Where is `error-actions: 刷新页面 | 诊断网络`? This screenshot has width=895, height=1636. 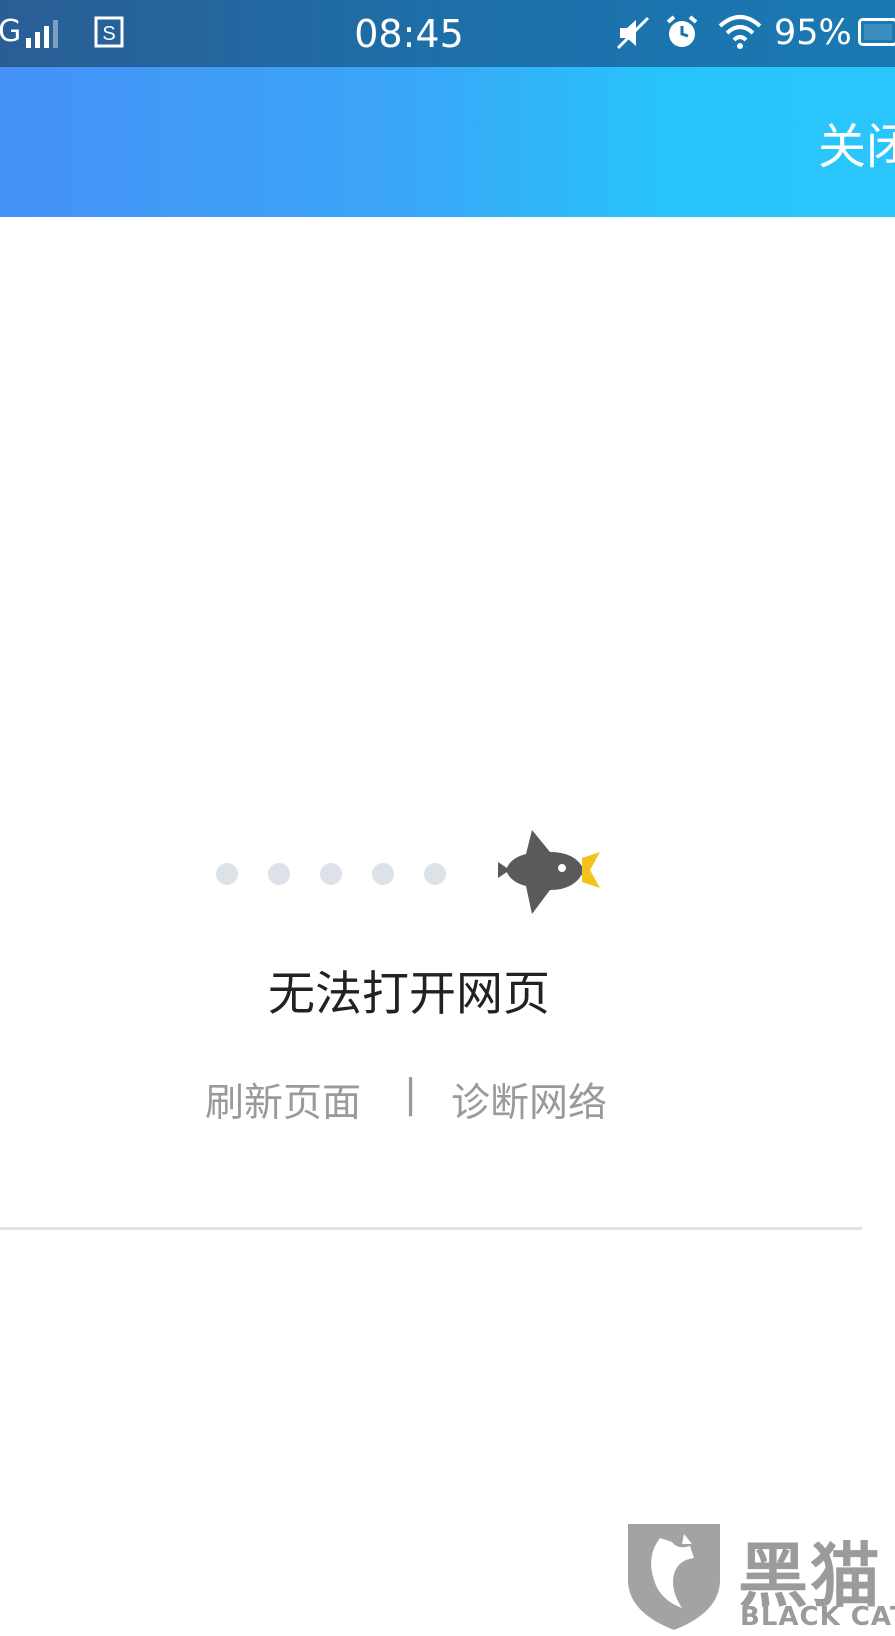 error-actions: 刷新页面 | 诊断网络 is located at coordinates (409, 1102).